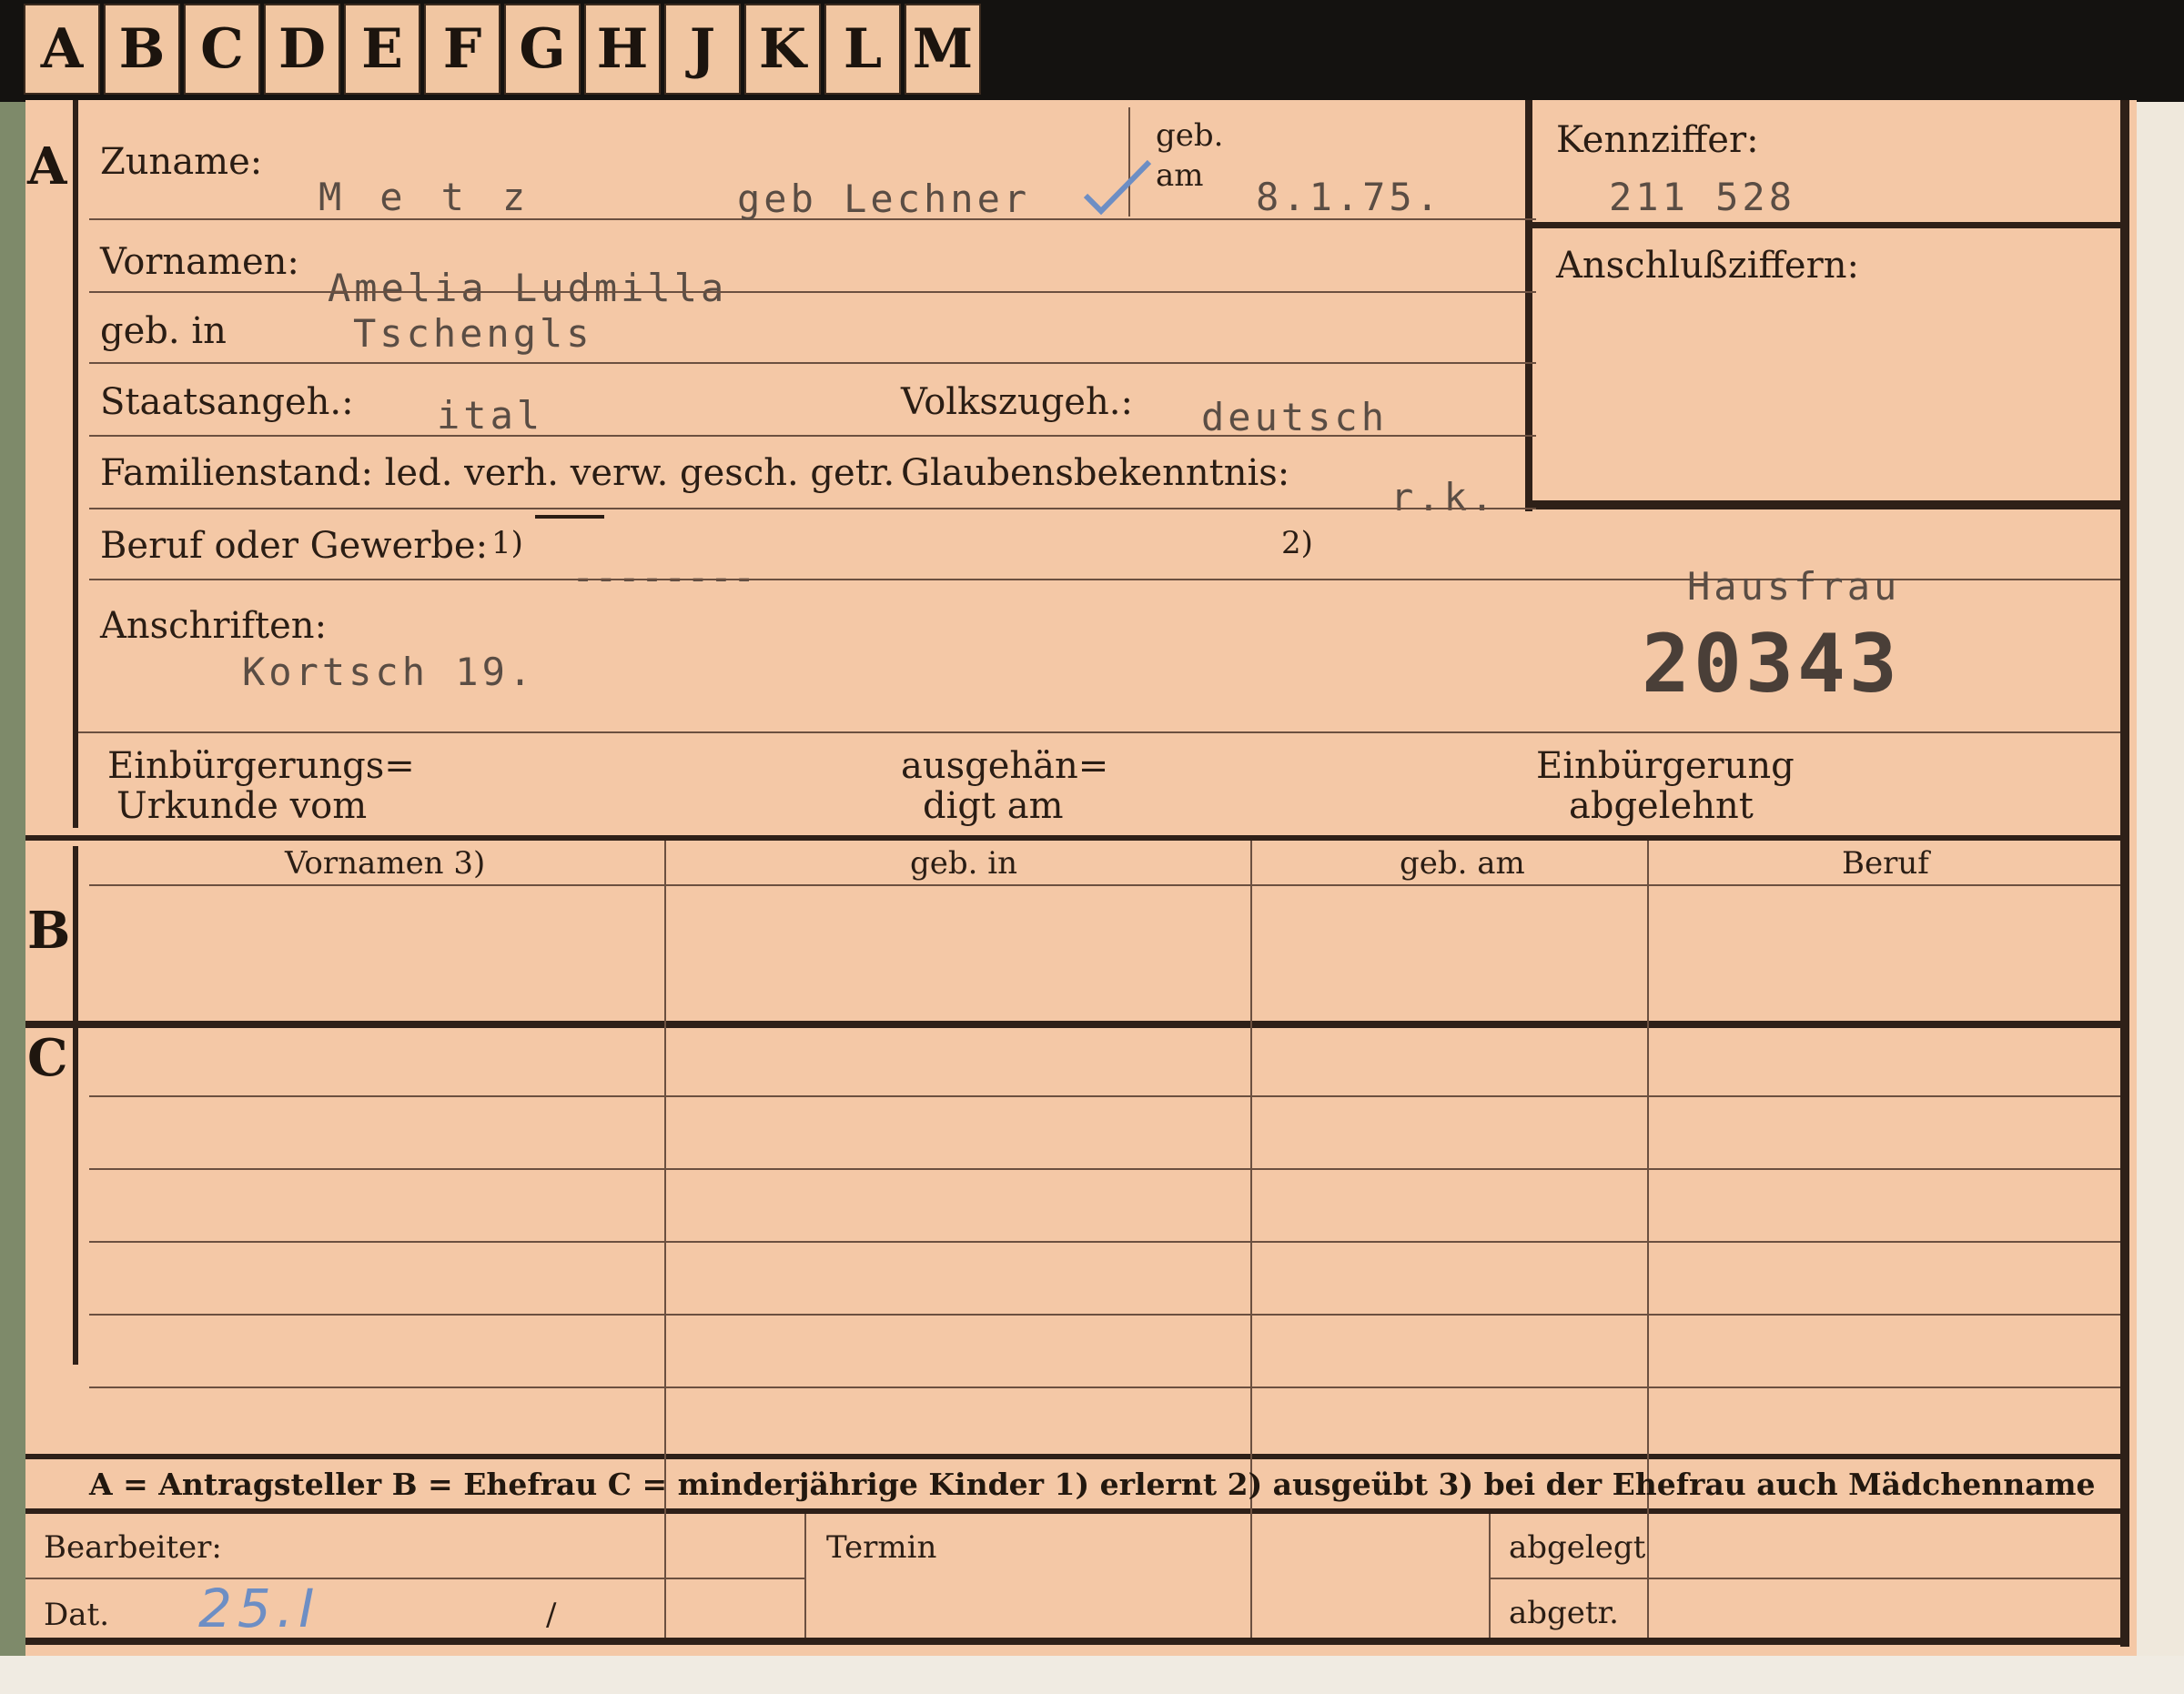 This screenshot has width=2184, height=1694. What do you see at coordinates (1118, 187) in the screenshot?
I see `check-mark-icon` at bounding box center [1118, 187].